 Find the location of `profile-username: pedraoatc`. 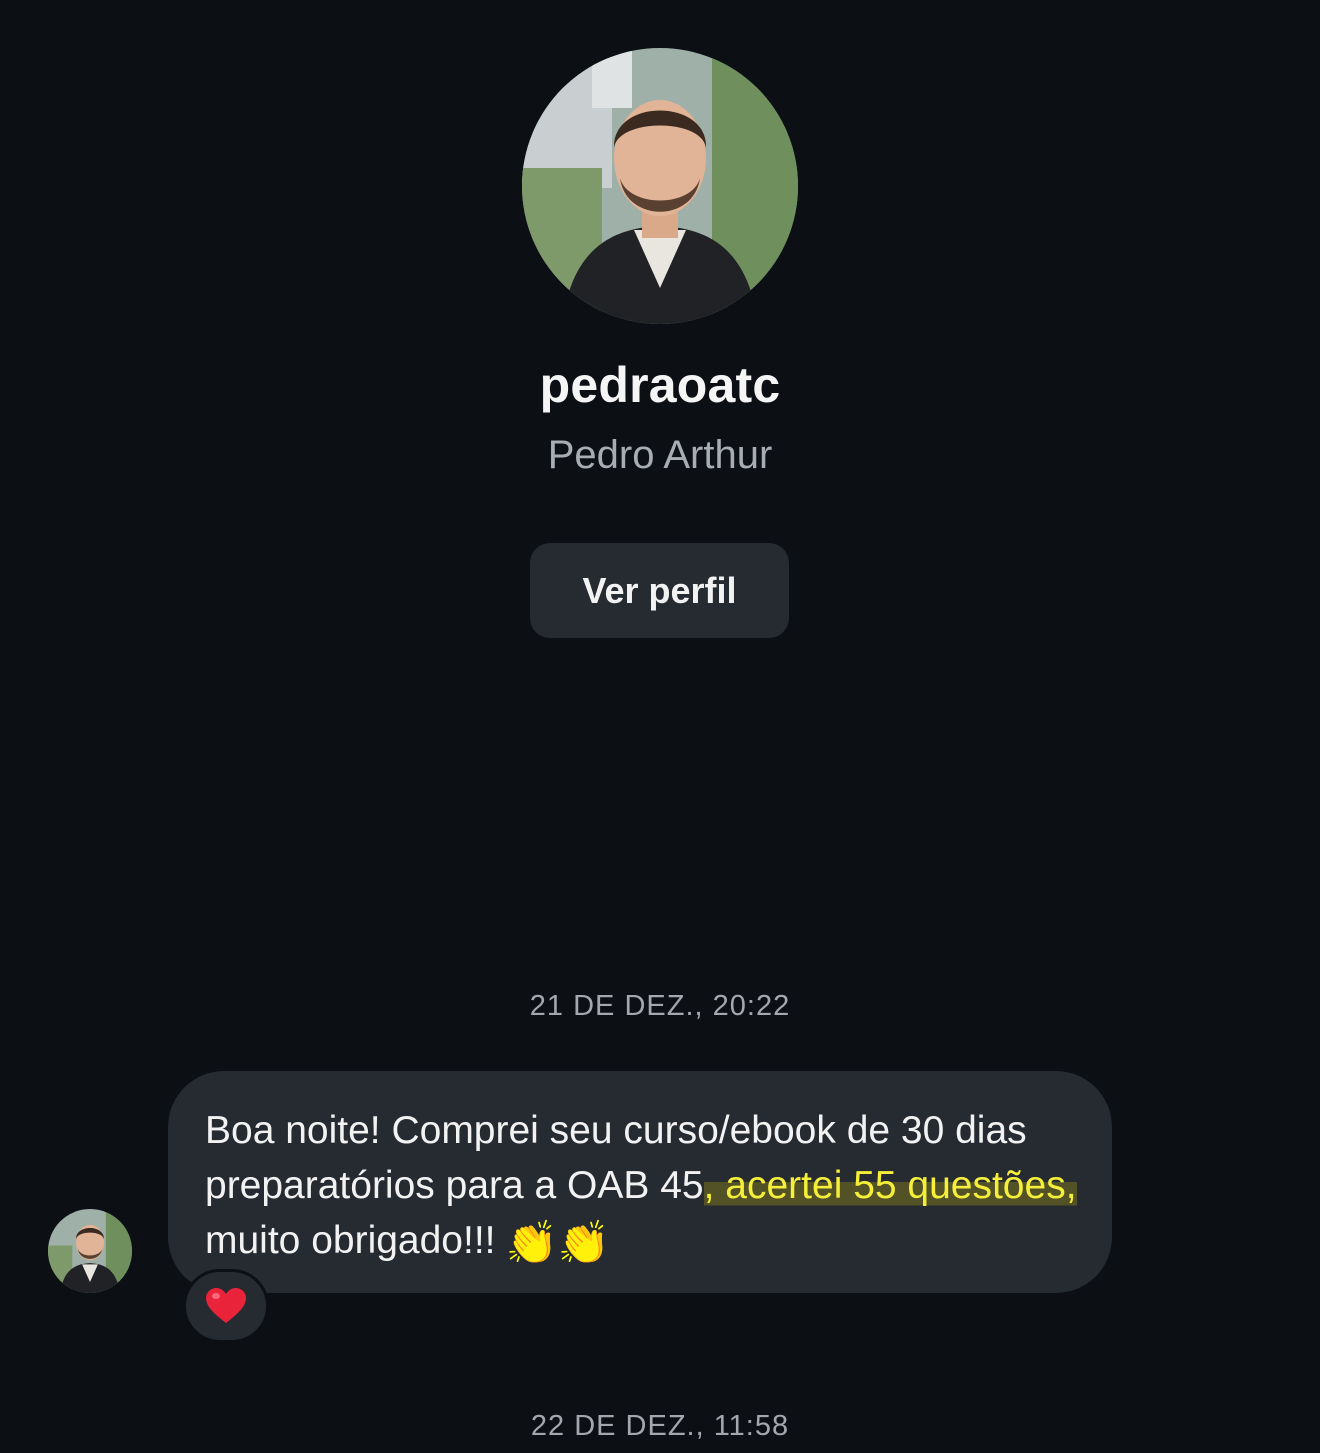

profile-username: pedraoatc is located at coordinates (660, 385).